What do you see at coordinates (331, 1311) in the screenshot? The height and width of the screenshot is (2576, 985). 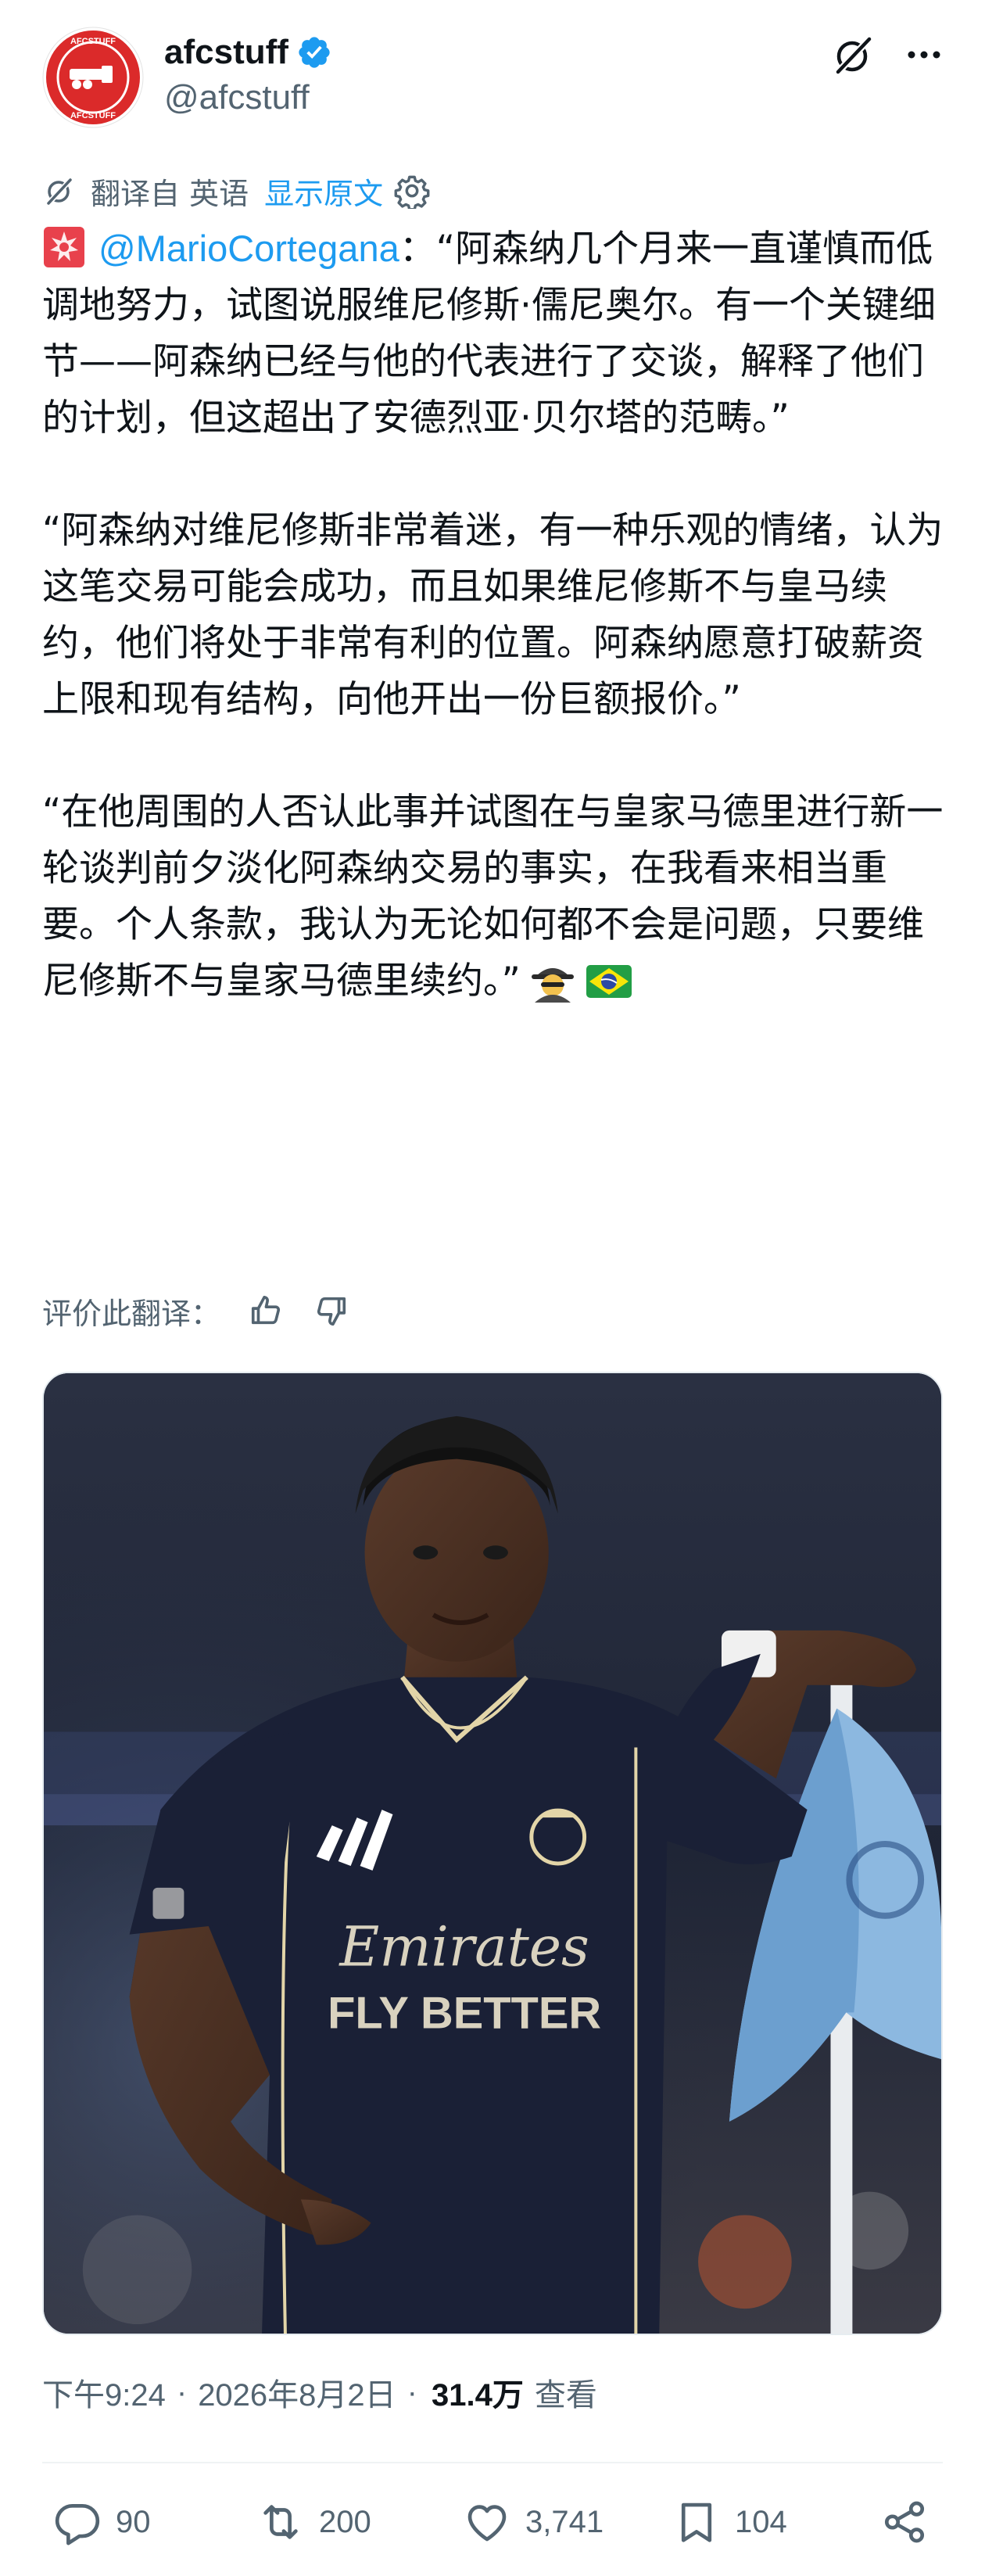 I see `thumbs-down-icon` at bounding box center [331, 1311].